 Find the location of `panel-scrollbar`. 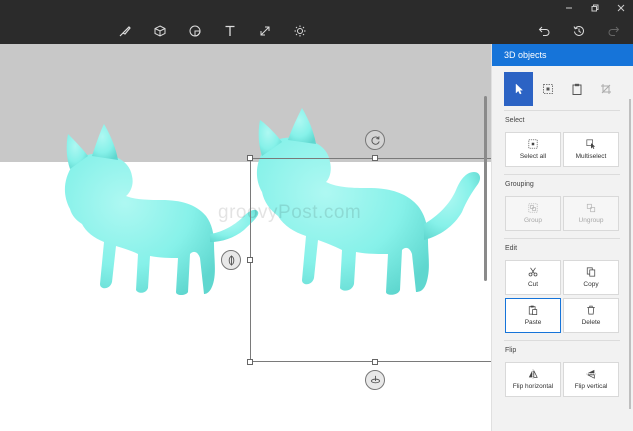

panel-scrollbar is located at coordinates (630, 254).